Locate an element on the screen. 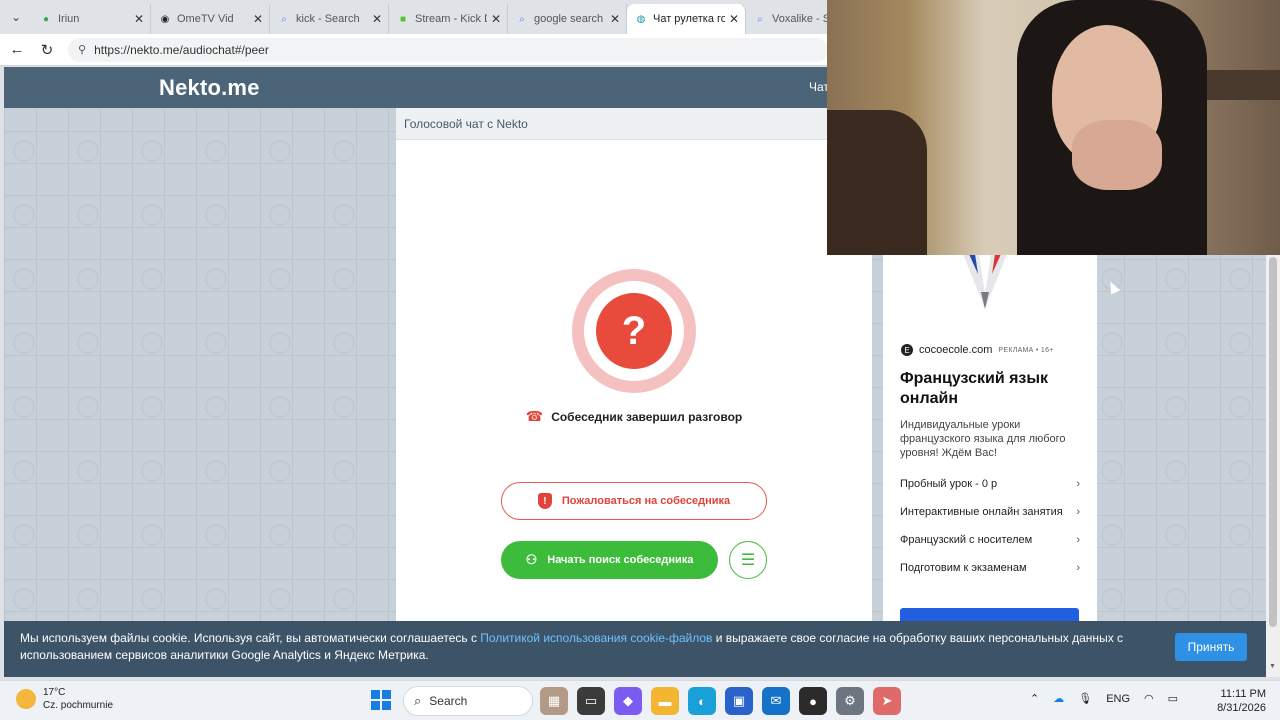 The image size is (1280, 720). header-nav-chat: Чат is located at coordinates (819, 87).